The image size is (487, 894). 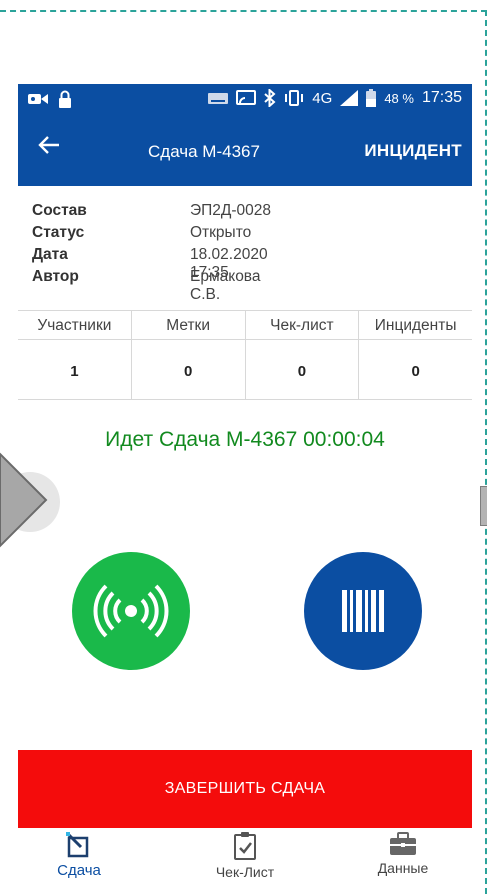 I want to click on bottom-navigation: Сдача Чек-Лист Данные, so click(x=245, y=861).